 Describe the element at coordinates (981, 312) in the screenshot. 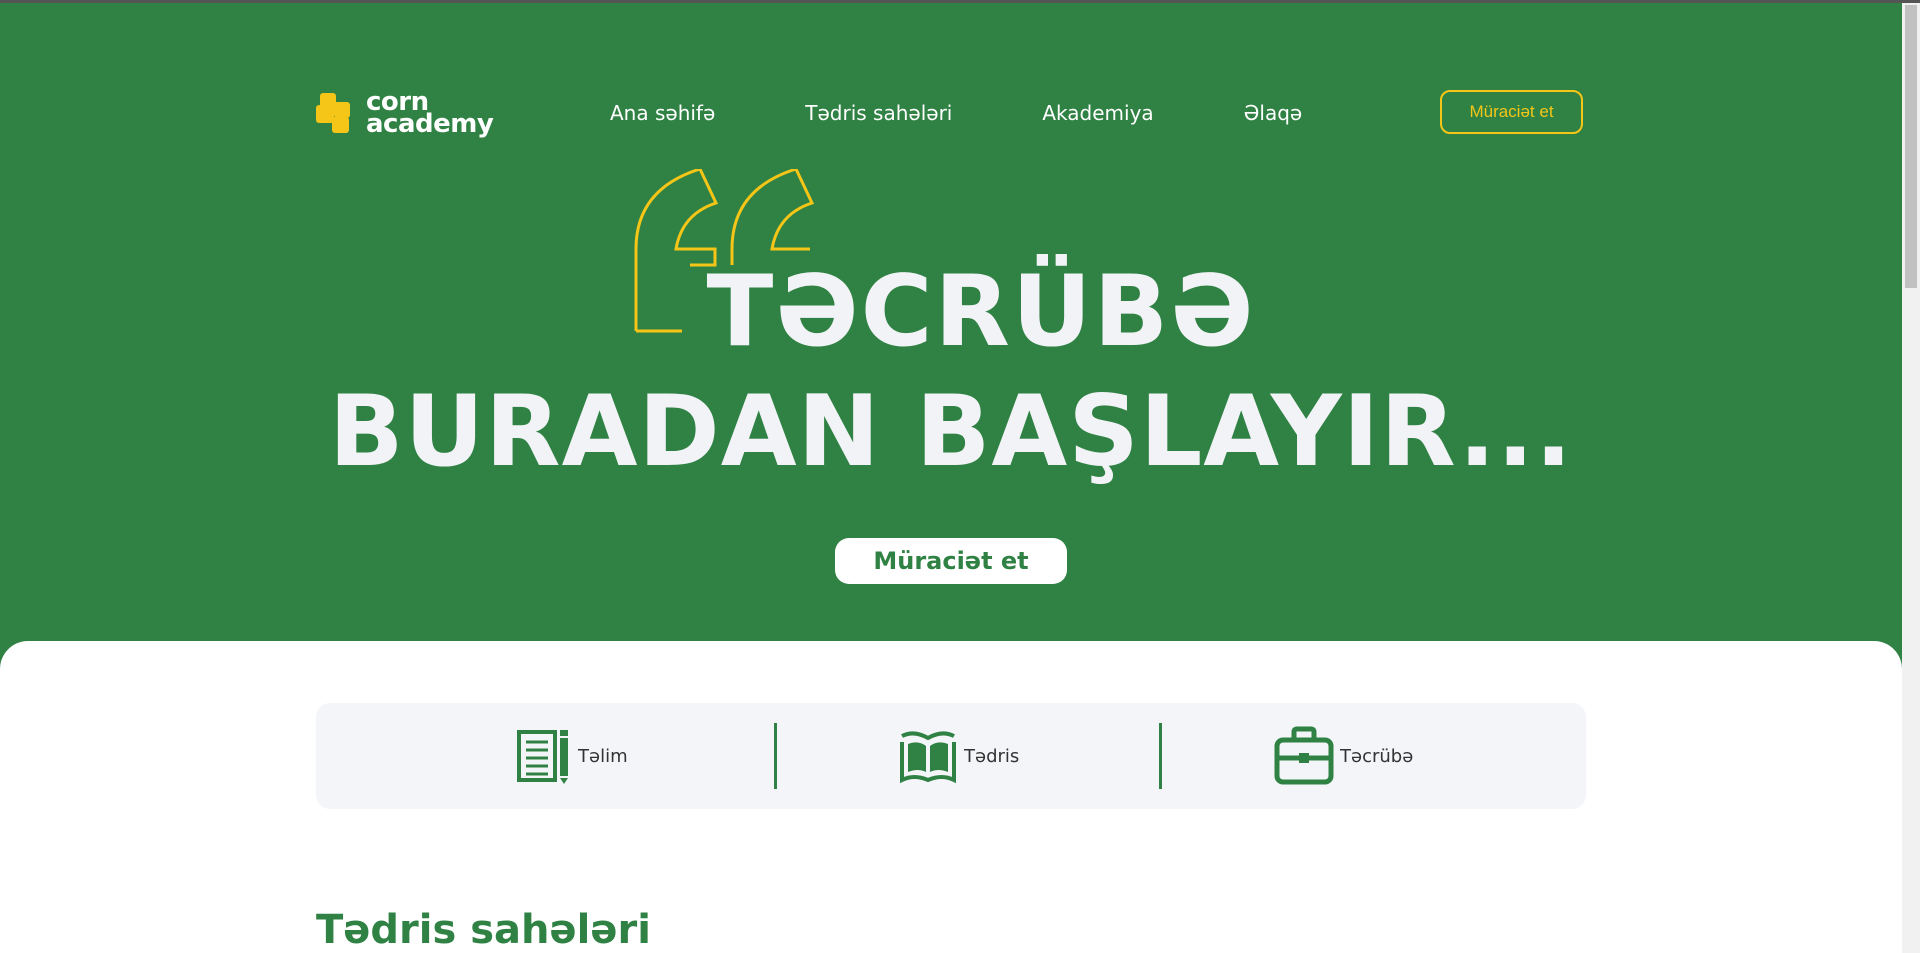

I see `hero-title-line1: TƏCRÜBƏ` at that location.